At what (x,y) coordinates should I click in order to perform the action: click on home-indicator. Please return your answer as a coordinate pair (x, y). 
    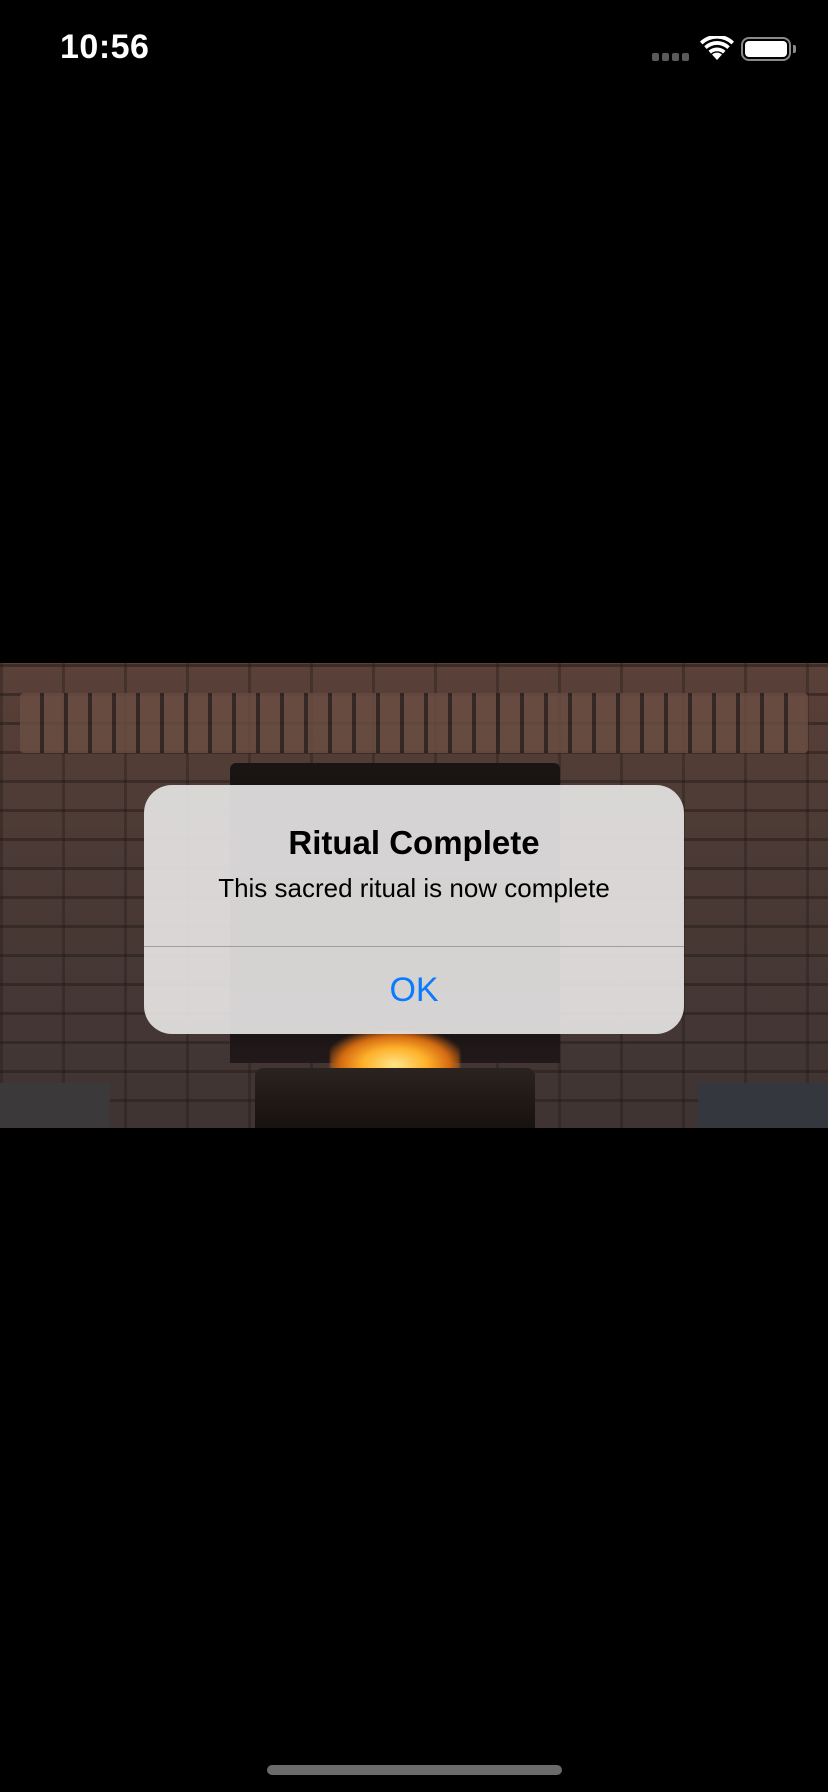
    Looking at the image, I should click on (414, 1770).